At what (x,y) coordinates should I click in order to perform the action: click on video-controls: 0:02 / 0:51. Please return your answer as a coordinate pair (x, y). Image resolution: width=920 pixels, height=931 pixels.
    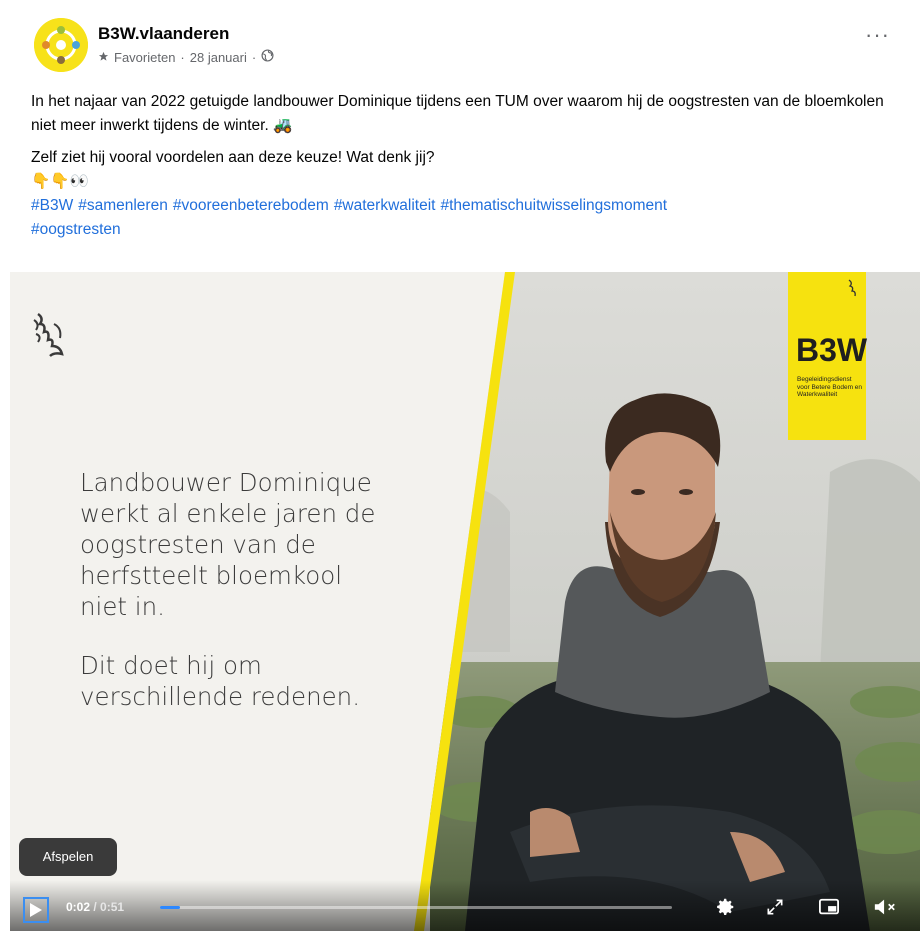
    Looking at the image, I should click on (465, 905).